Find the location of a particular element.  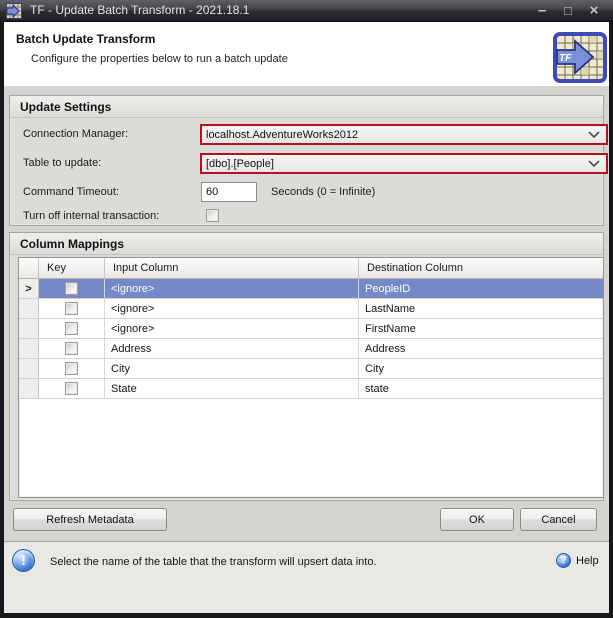

table-row: State state is located at coordinates (311, 389).